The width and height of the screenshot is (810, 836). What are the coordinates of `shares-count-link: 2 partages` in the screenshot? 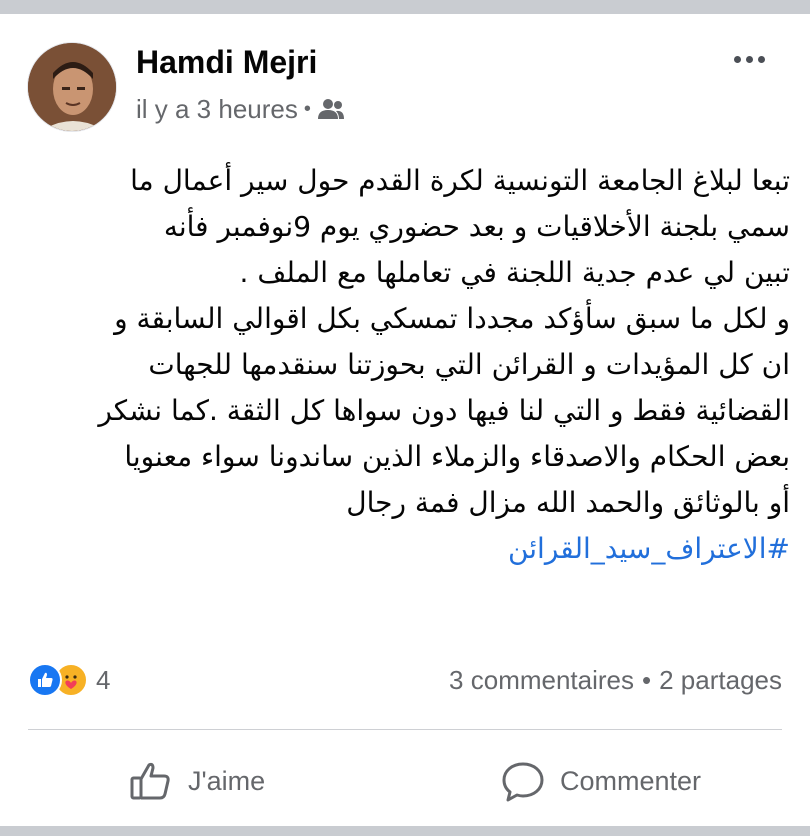 It's located at (720, 680).